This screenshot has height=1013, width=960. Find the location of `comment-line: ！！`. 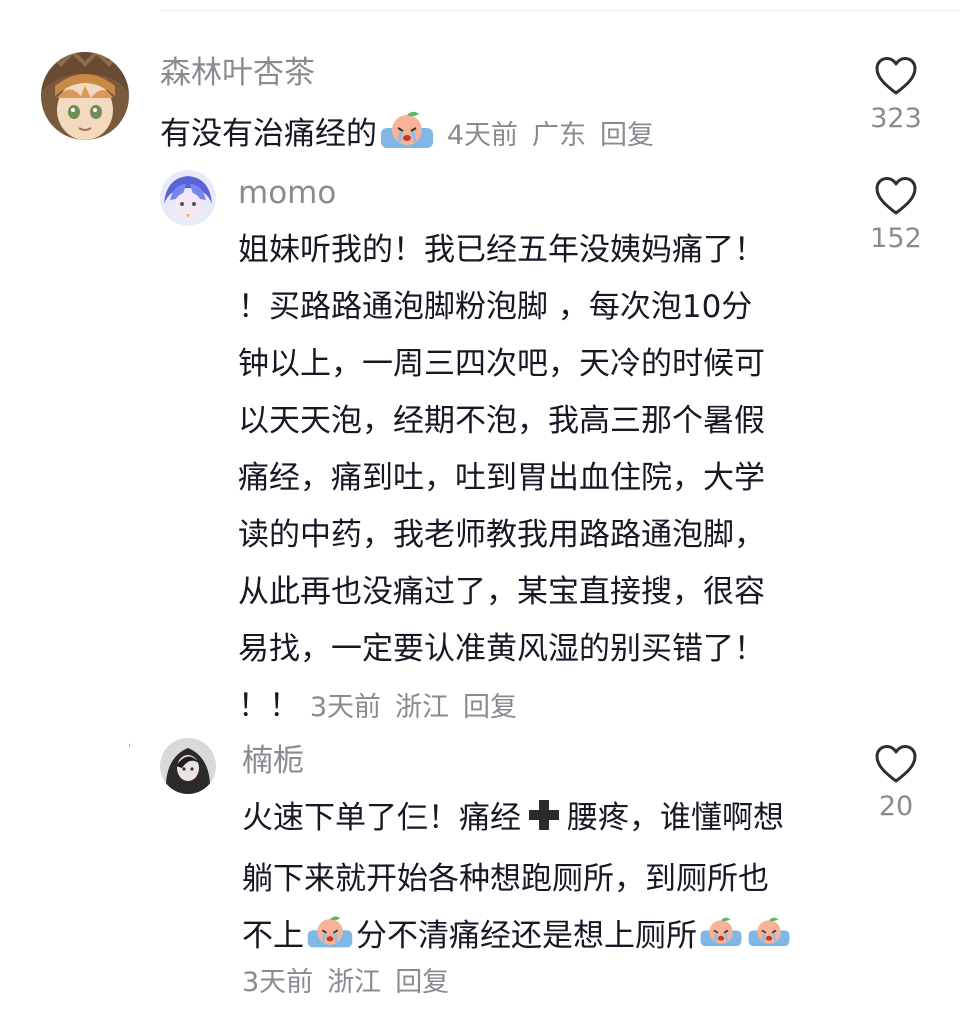

comment-line: ！！ is located at coordinates (269, 706).